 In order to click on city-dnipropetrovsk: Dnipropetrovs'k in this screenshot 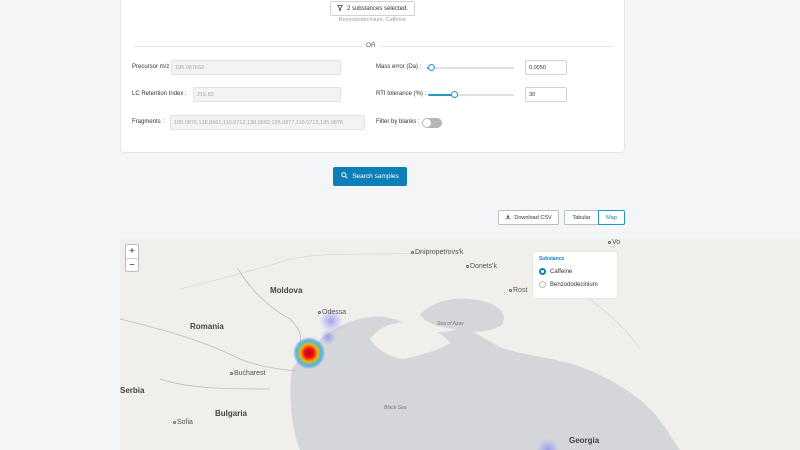, I will do `click(437, 252)`.